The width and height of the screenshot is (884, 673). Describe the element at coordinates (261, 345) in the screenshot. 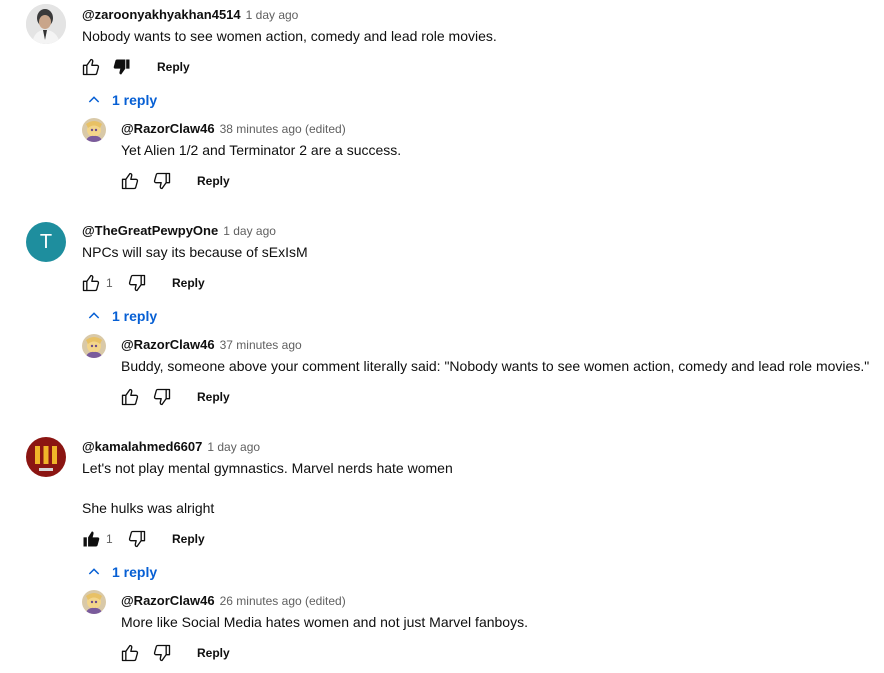

I see `reply-timestamp: 37 minutes ago` at that location.